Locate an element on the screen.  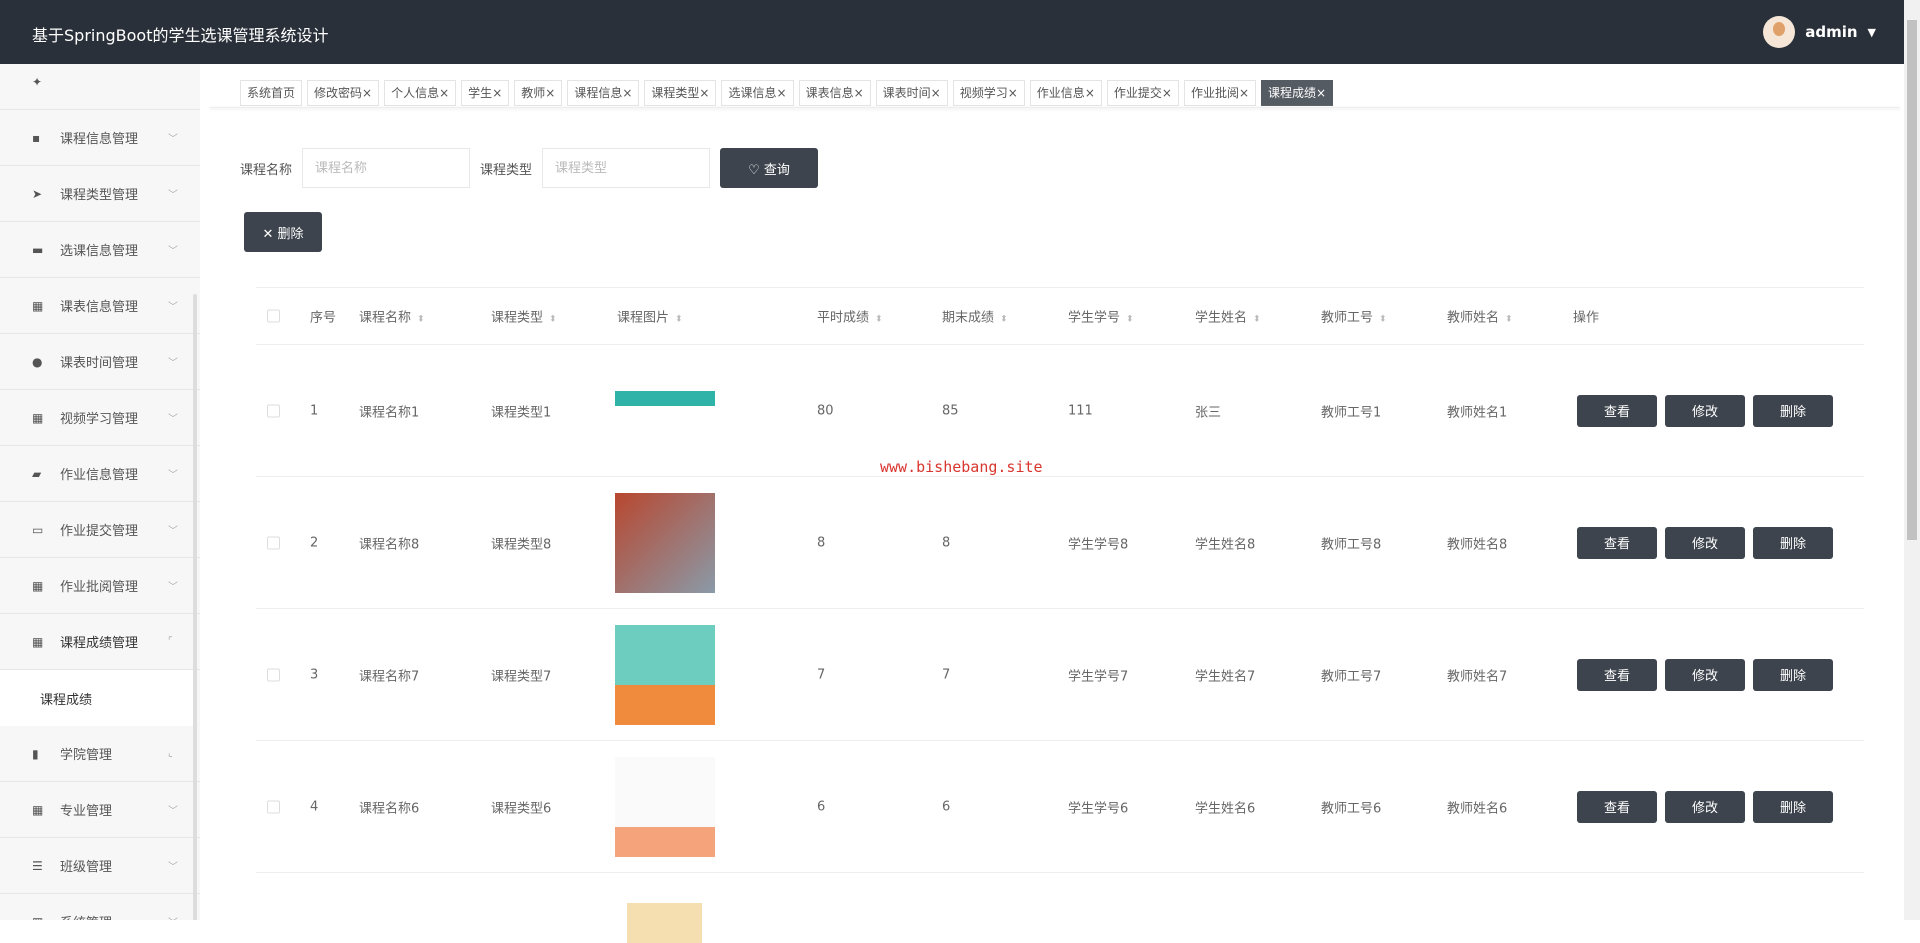
sidebar-item: ▭ 作业提交管理 ﹀ is located at coordinates (100, 530).